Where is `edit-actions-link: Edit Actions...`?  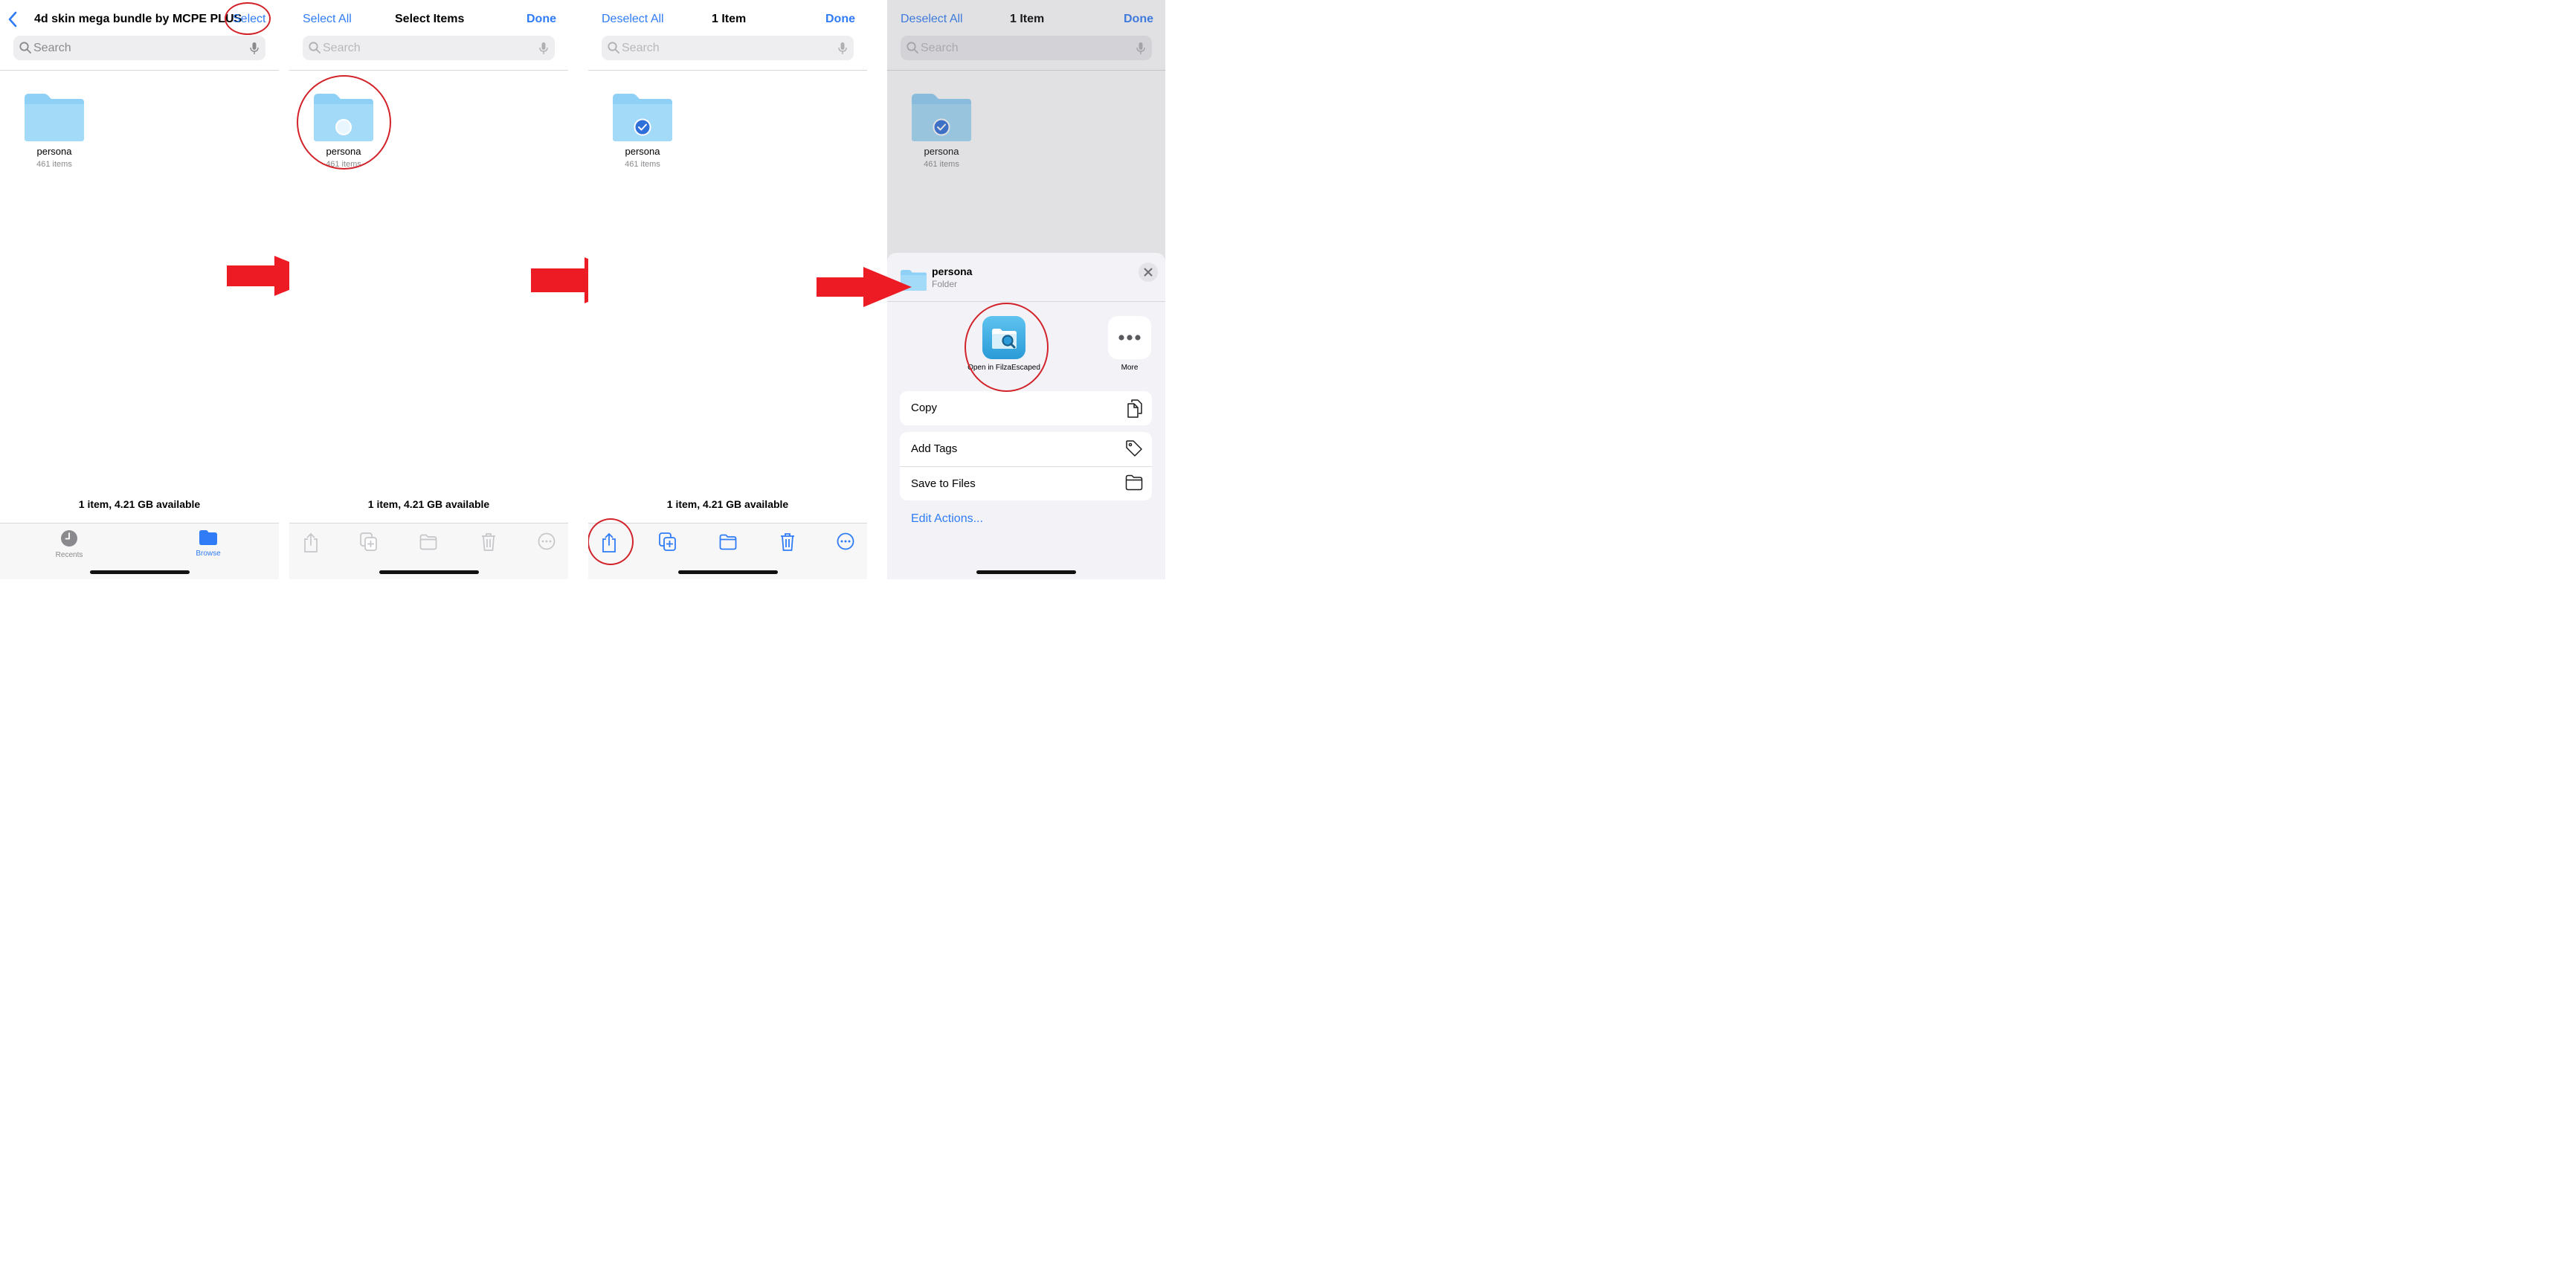
edit-actions-link: Edit Actions... is located at coordinates (947, 519).